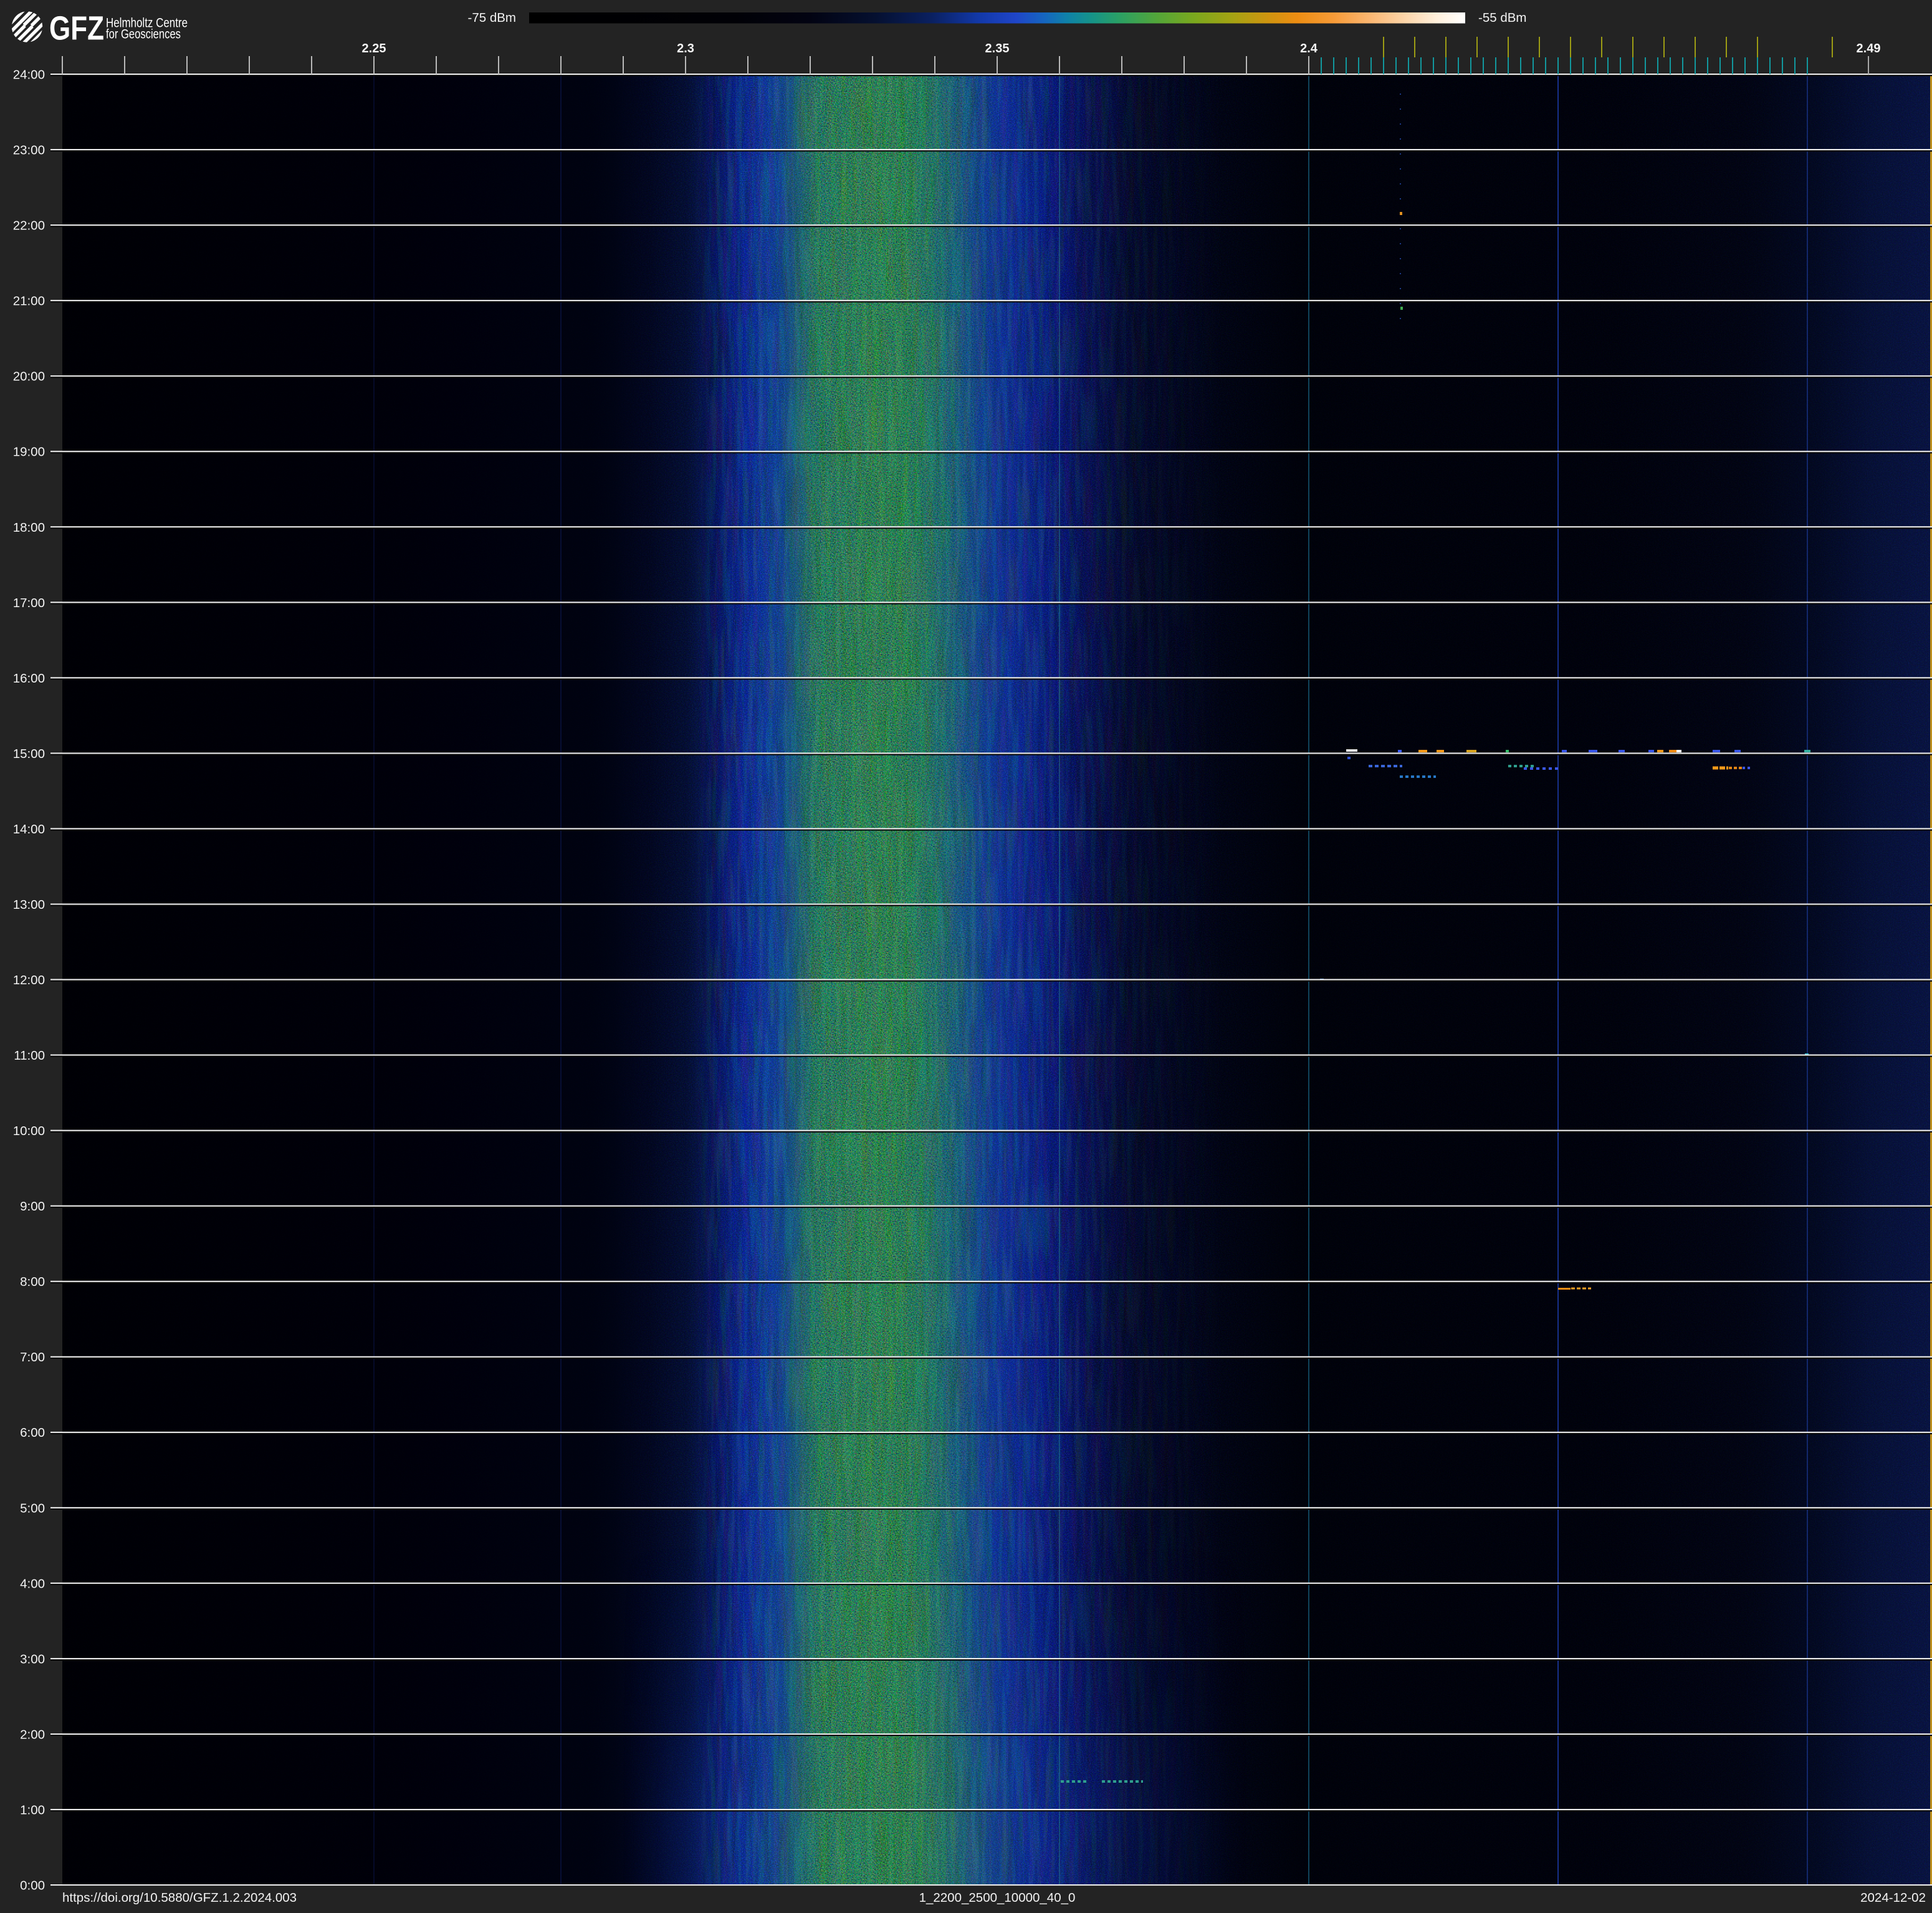 The height and width of the screenshot is (1913, 1932). Describe the element at coordinates (1309, 48) in the screenshot. I see `svg-text: 2.4` at that location.